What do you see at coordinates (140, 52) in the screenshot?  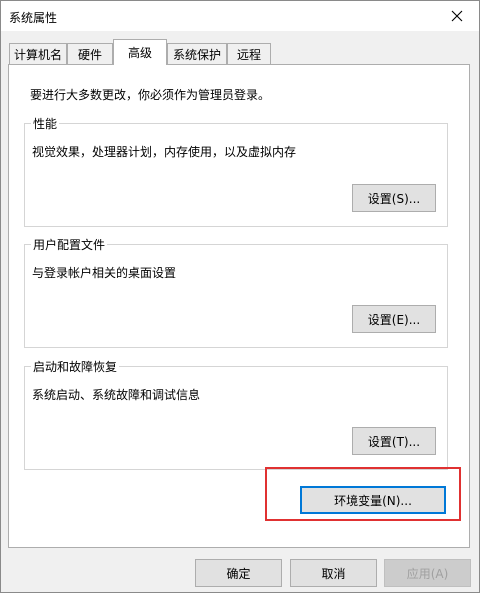 I see `tab-advanced: 高级` at bounding box center [140, 52].